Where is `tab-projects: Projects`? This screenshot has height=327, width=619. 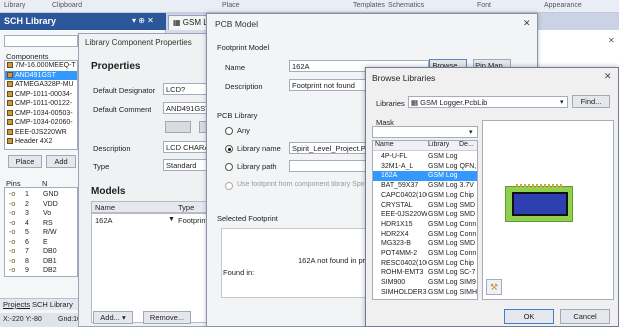
tab-projects: Projects is located at coordinates (16, 304).